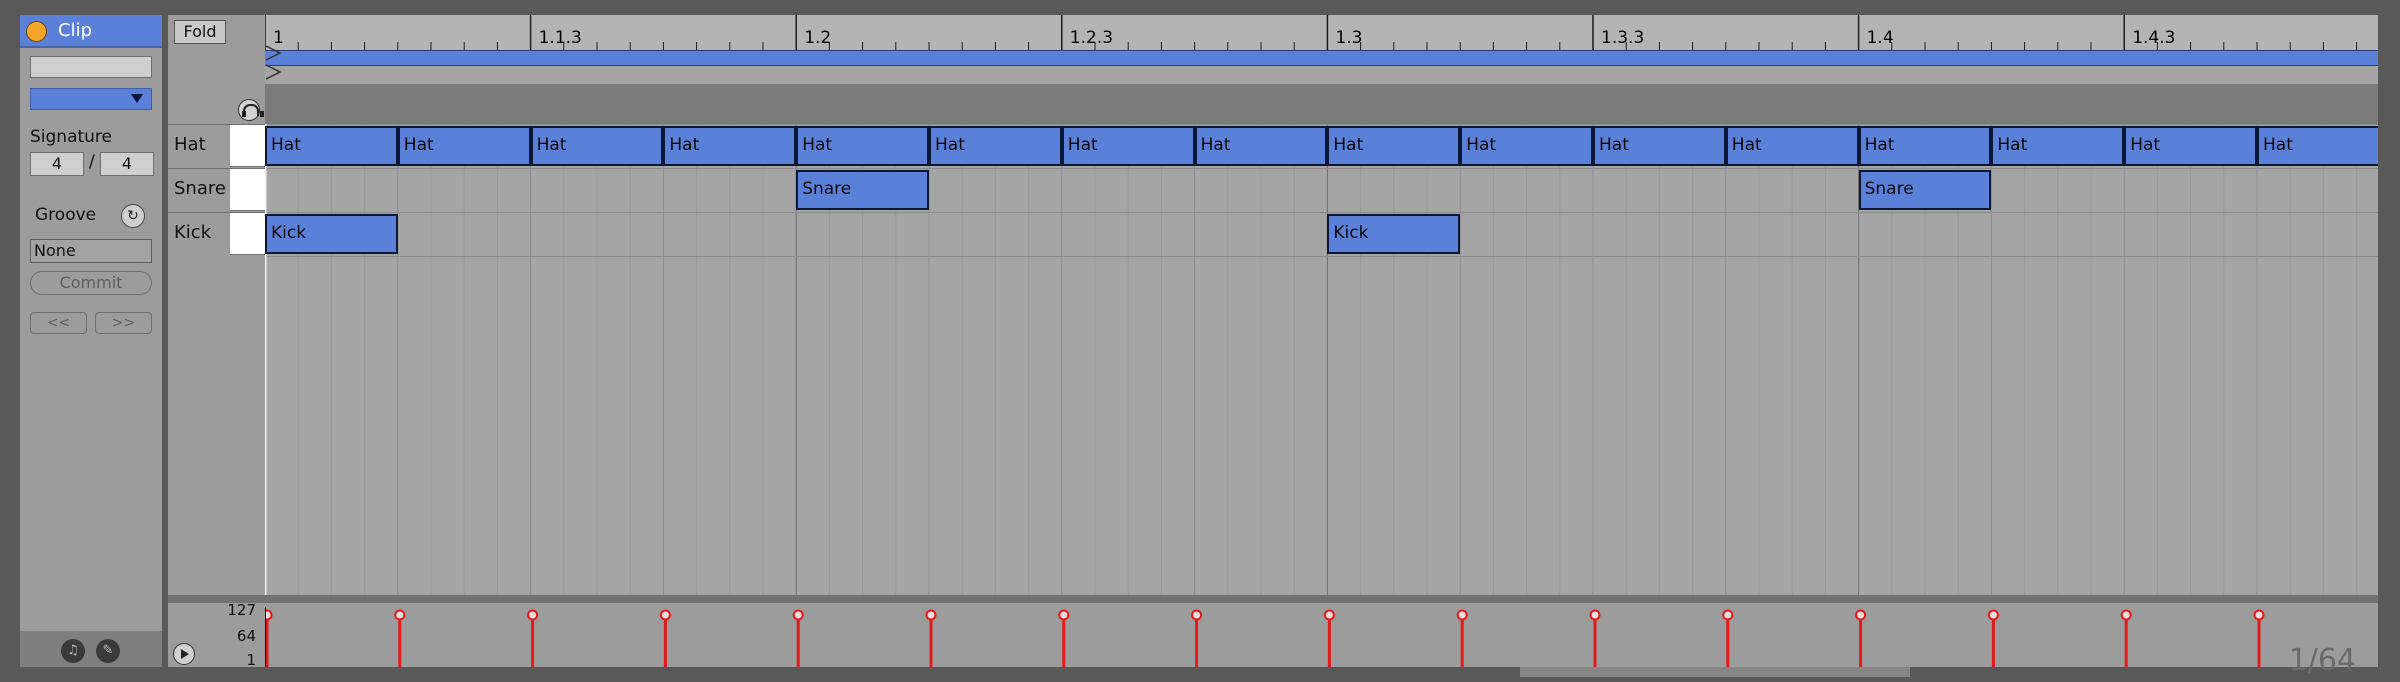  I want to click on headphones-icon, so click(251, 110).